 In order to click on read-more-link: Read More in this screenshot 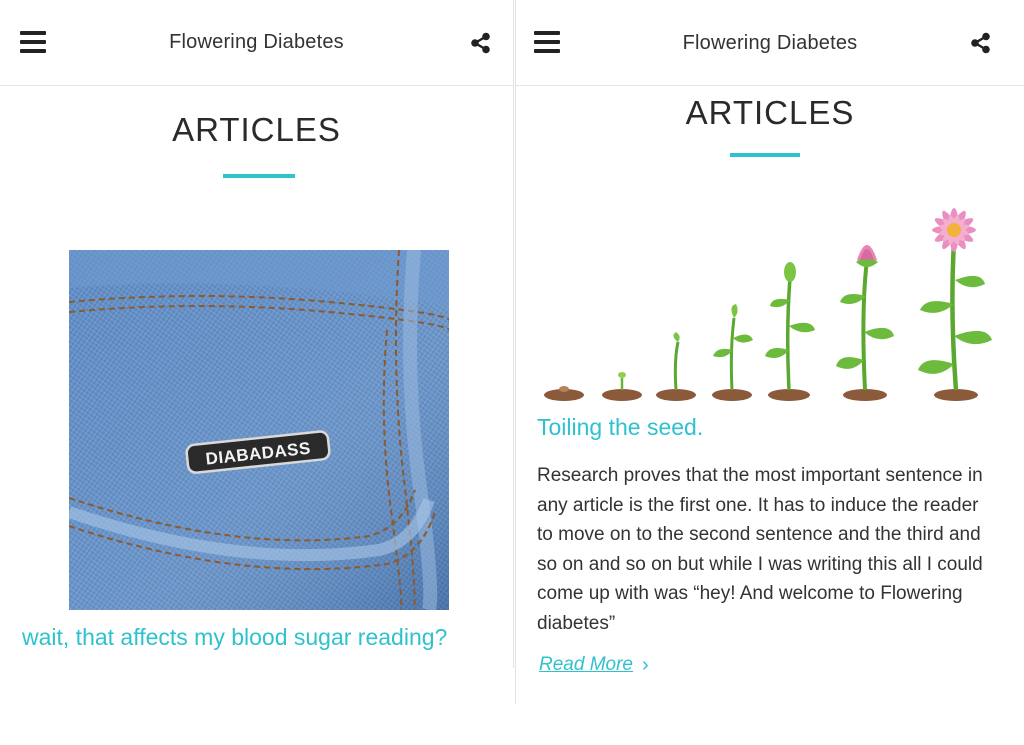, I will do `click(586, 665)`.